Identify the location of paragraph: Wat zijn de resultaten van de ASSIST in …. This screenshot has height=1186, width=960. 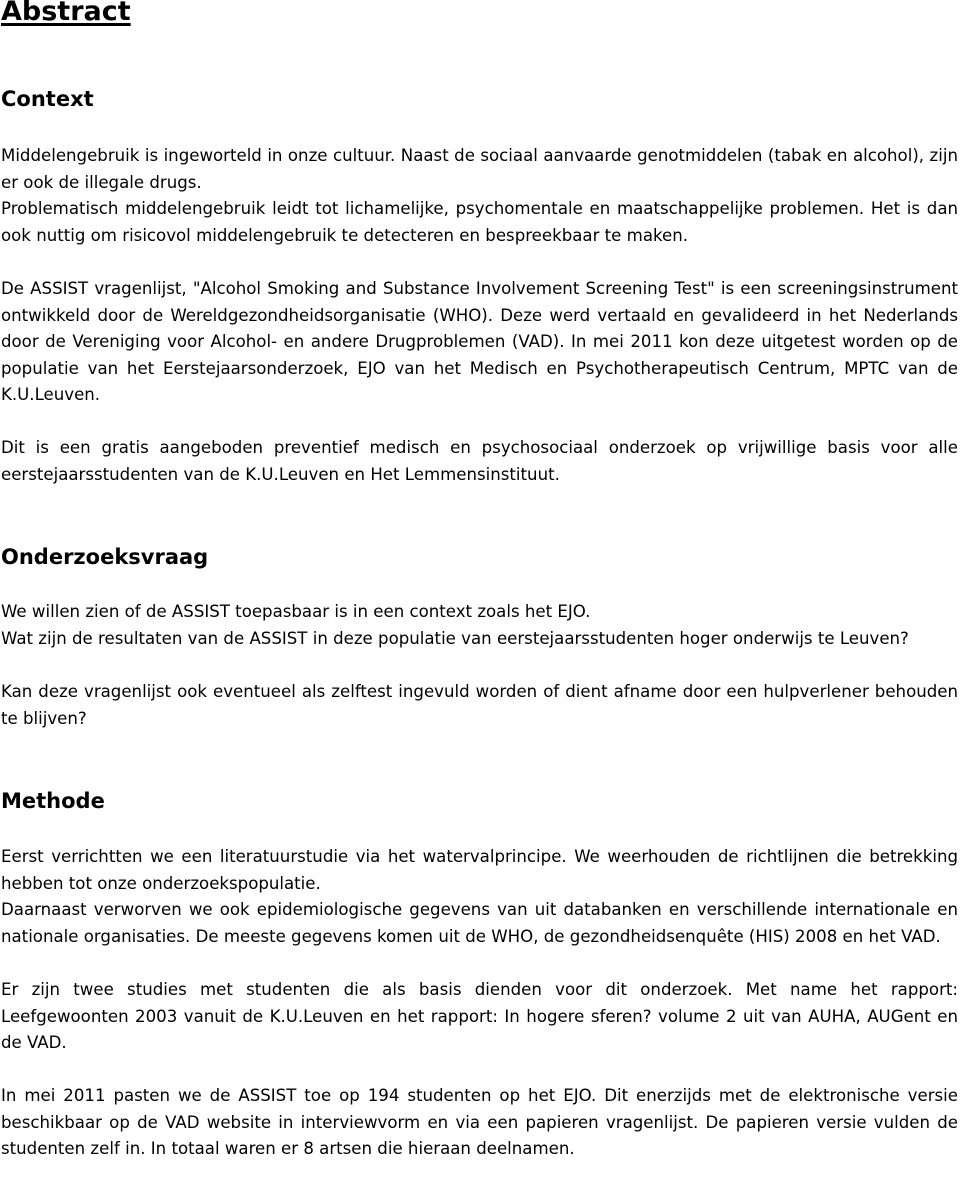
(455, 638).